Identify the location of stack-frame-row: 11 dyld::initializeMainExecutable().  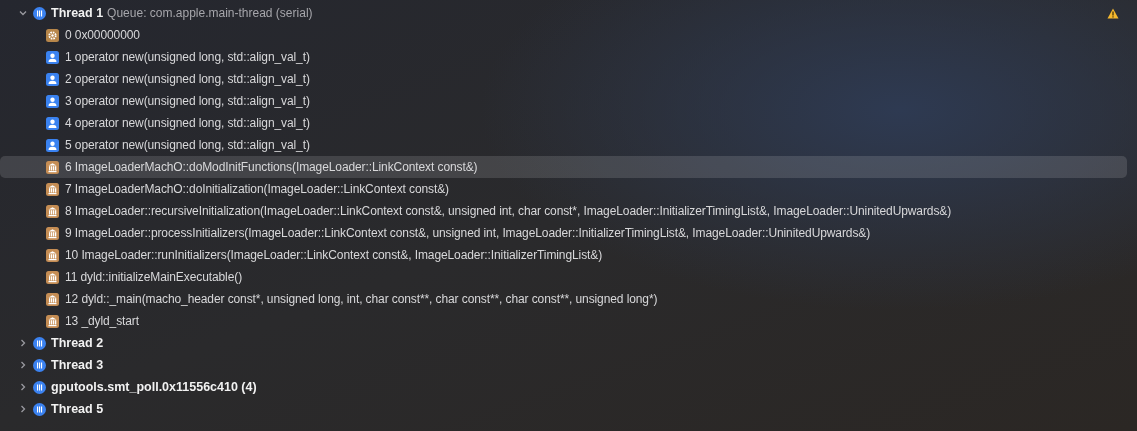
(563, 277).